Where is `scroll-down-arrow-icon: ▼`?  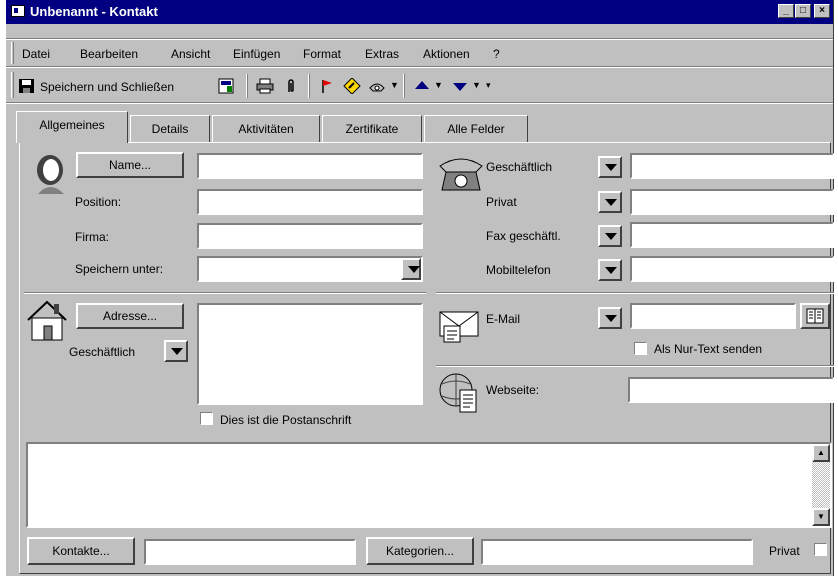
scroll-down-arrow-icon: ▼ is located at coordinates (821, 517).